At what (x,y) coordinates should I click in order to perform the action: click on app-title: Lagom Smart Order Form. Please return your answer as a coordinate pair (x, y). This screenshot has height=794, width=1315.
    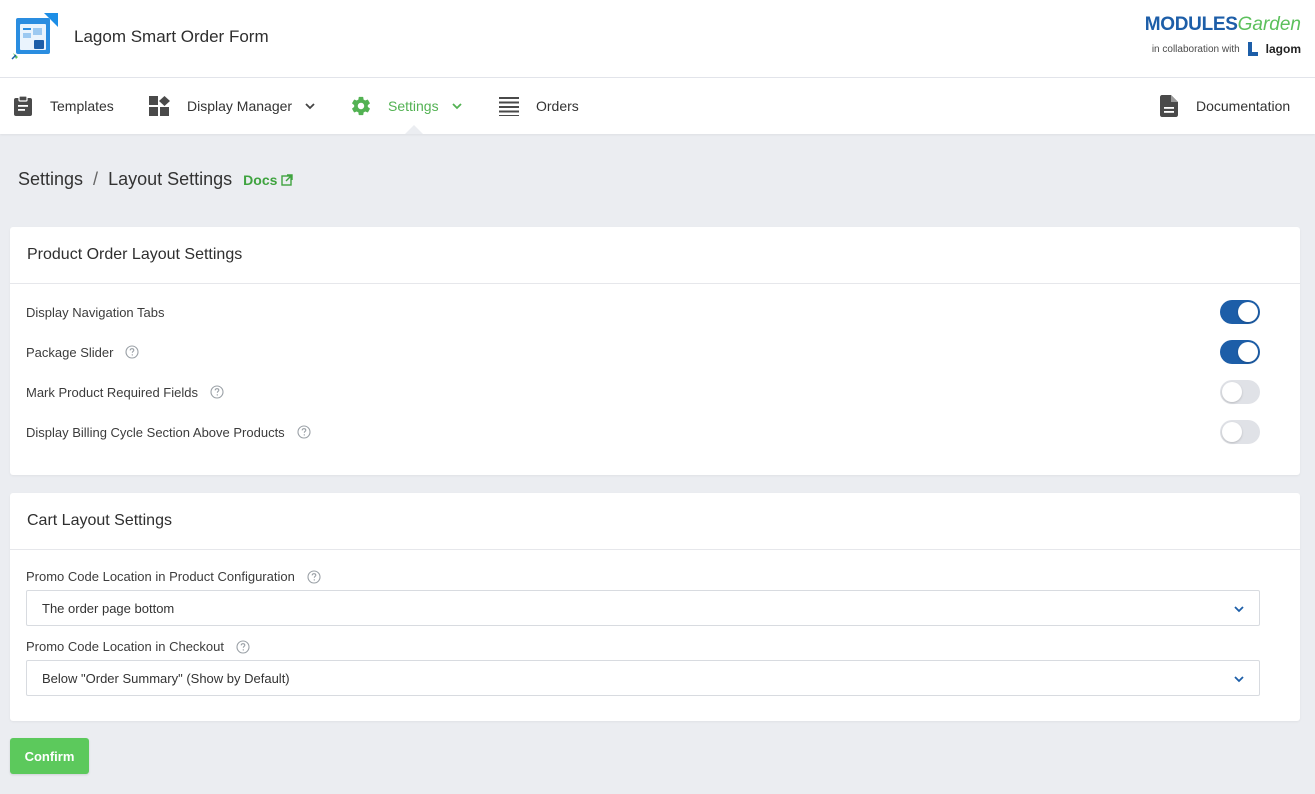
    Looking at the image, I should click on (171, 36).